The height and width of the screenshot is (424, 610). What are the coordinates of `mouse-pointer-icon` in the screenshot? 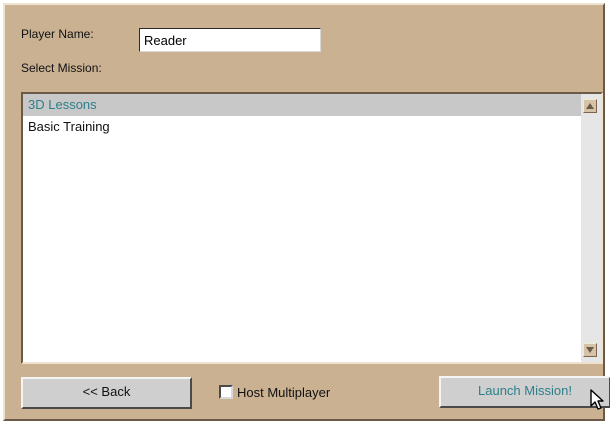 It's located at (597, 399).